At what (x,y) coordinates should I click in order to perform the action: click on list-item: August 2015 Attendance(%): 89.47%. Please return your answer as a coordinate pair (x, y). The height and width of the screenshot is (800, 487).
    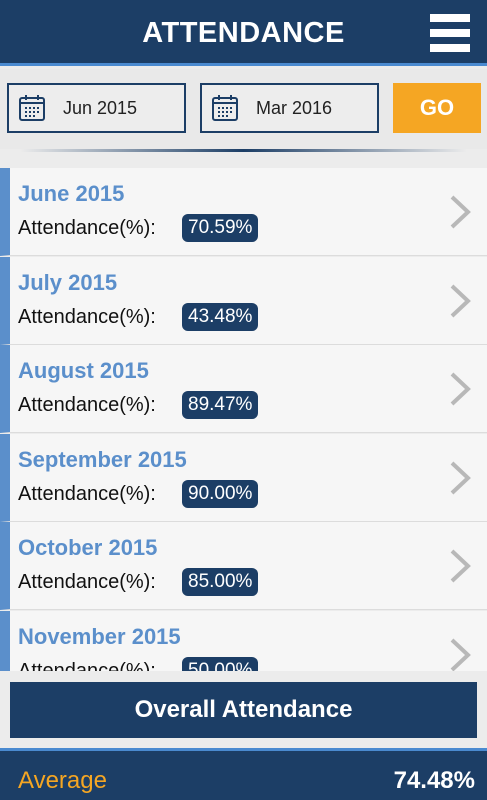
    Looking at the image, I should click on (243, 389).